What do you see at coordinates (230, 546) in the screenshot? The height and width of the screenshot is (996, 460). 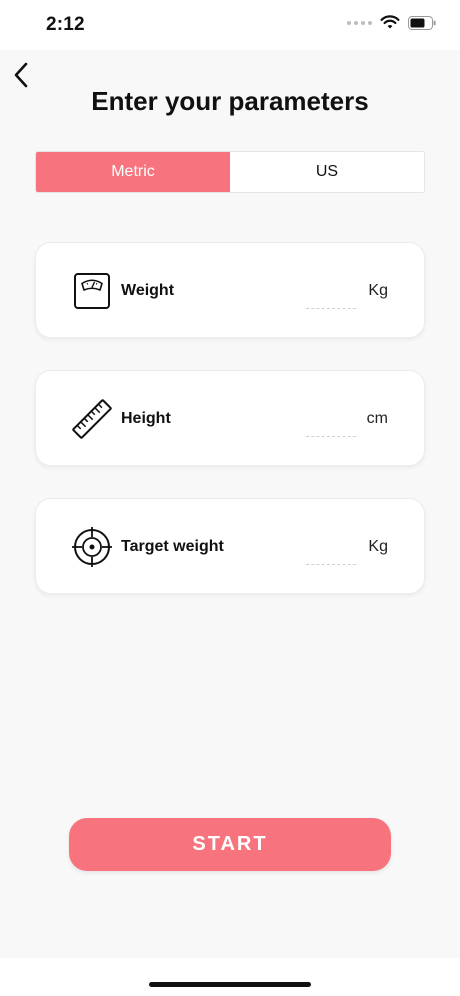 I see `target-weight-card: Target weight Kg` at bounding box center [230, 546].